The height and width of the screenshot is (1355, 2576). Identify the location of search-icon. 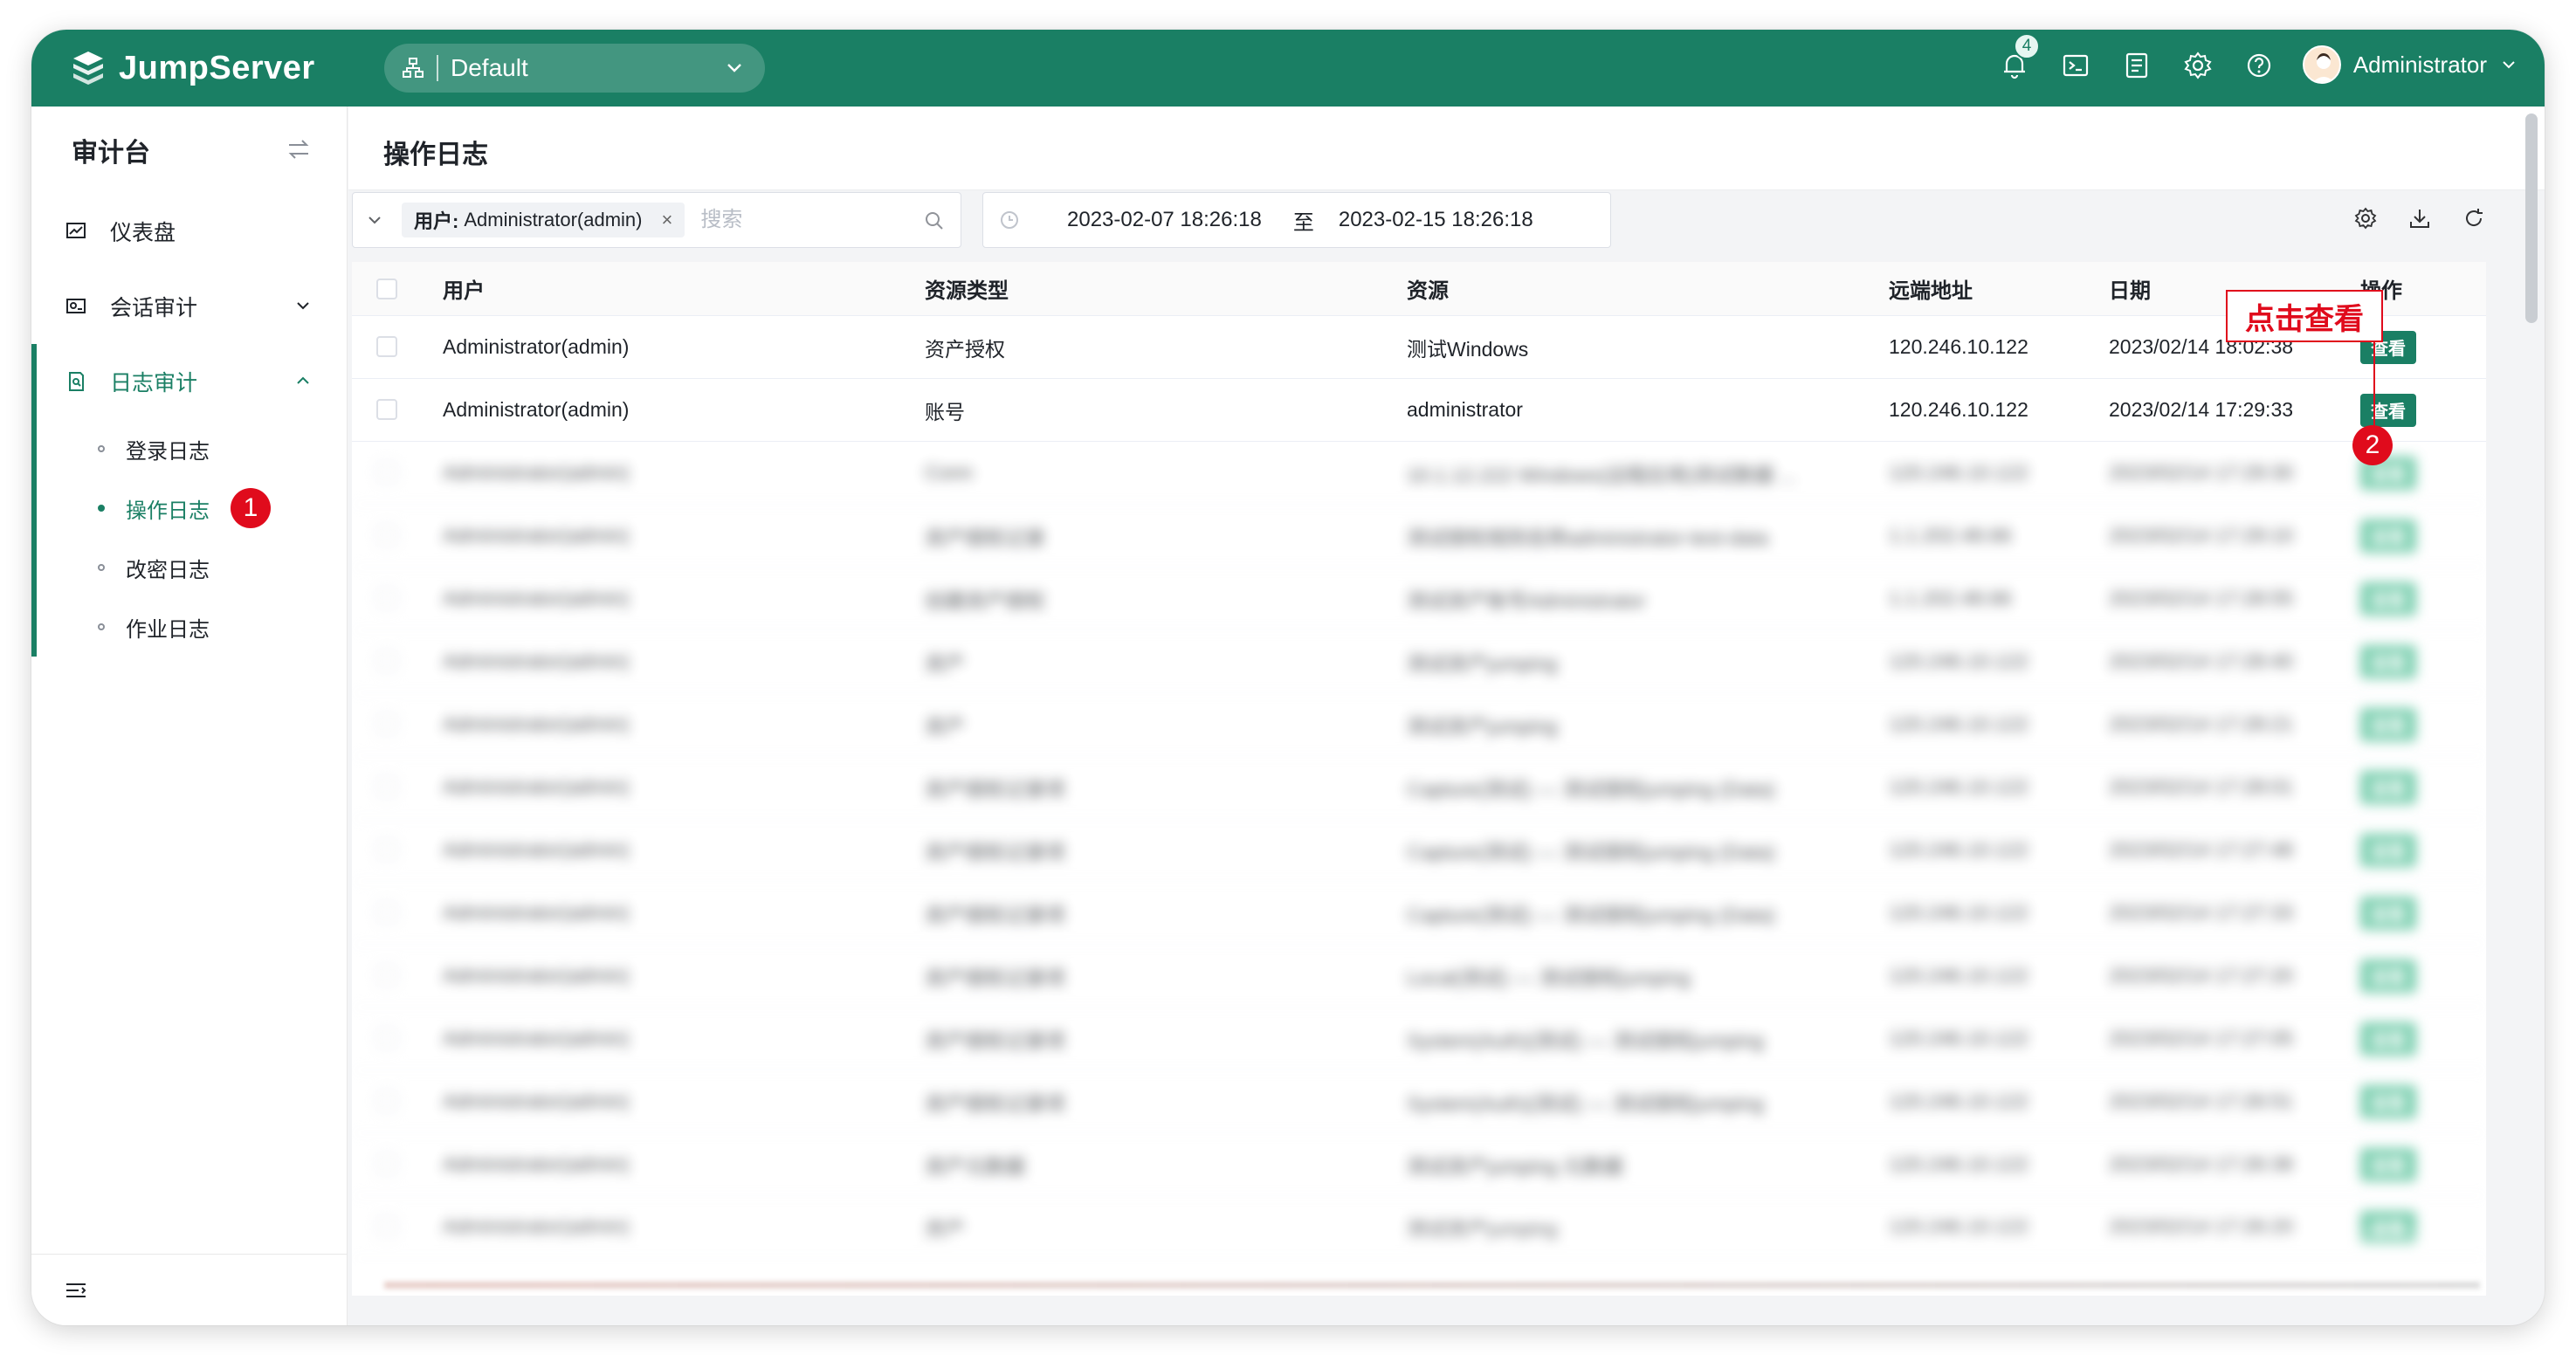
(934, 221).